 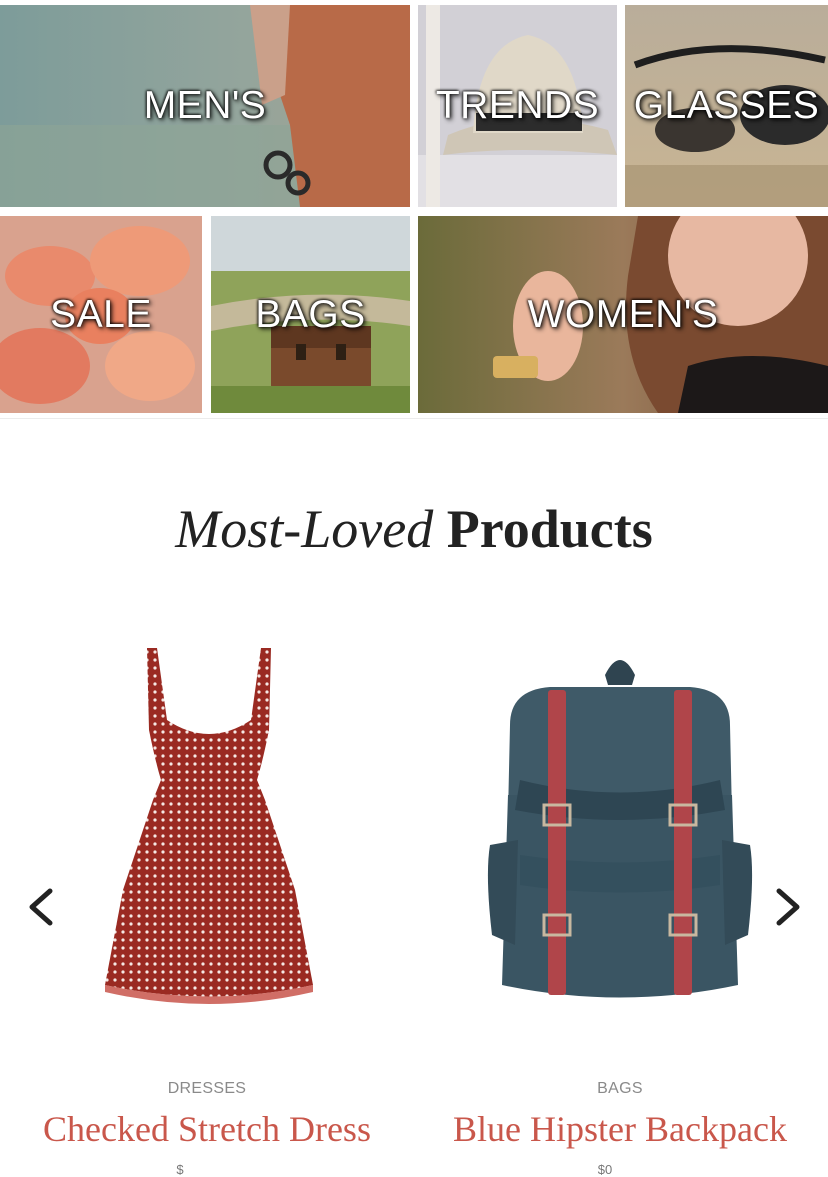 I want to click on product-name-link: Checked Stretch Dress, so click(x=207, y=1129).